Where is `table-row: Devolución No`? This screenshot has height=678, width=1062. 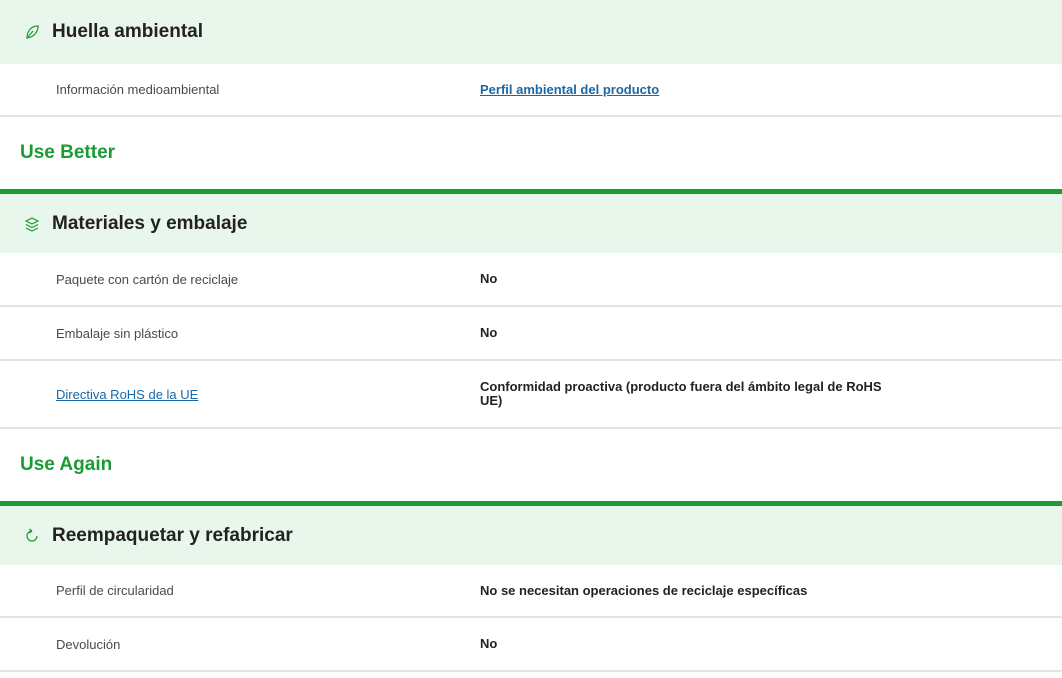 table-row: Devolución No is located at coordinates (531, 645).